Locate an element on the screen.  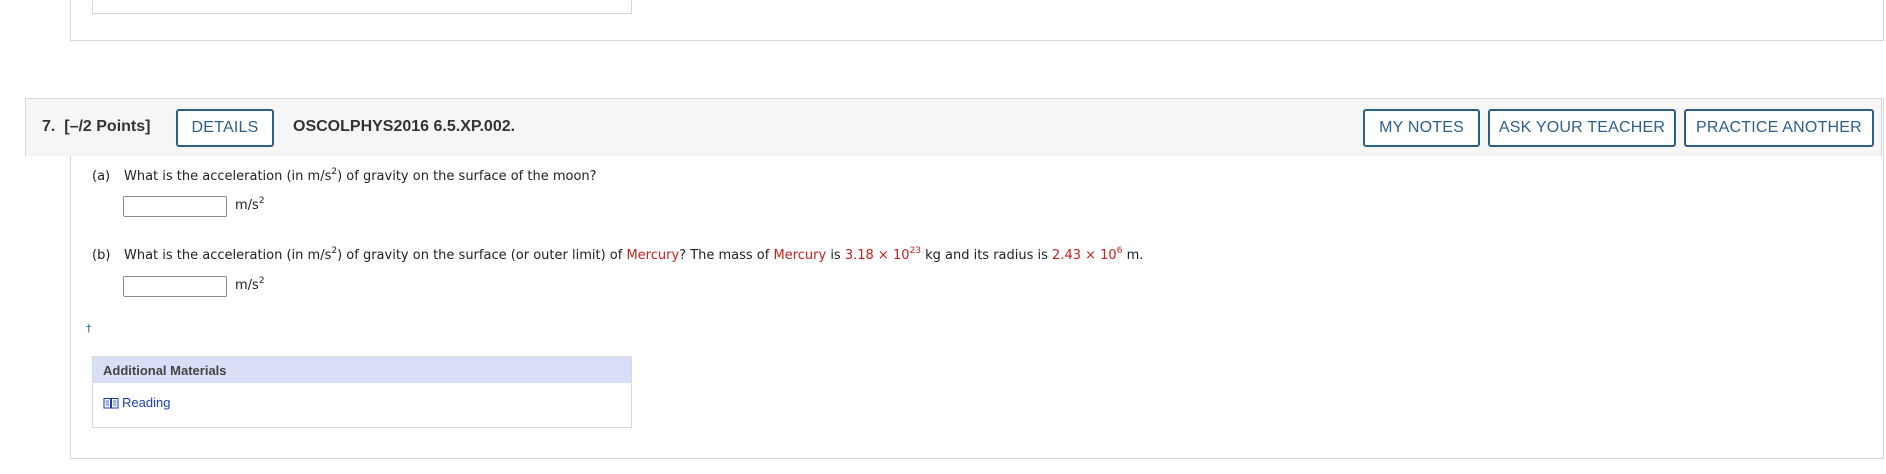
part-a-label: (a) is located at coordinates (101, 176).